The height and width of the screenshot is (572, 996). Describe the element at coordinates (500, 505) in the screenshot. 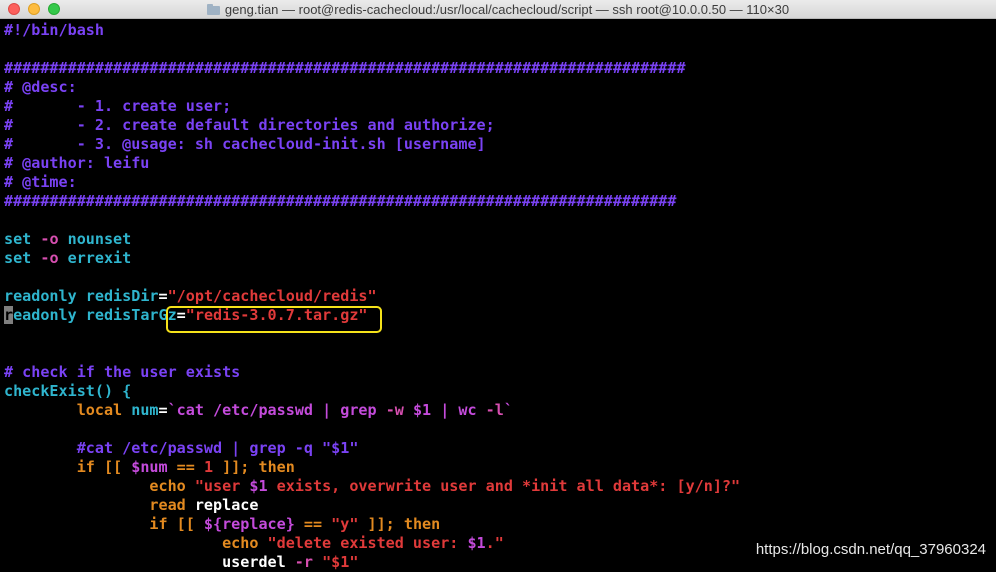

I see `terminal-line: read replace` at that location.